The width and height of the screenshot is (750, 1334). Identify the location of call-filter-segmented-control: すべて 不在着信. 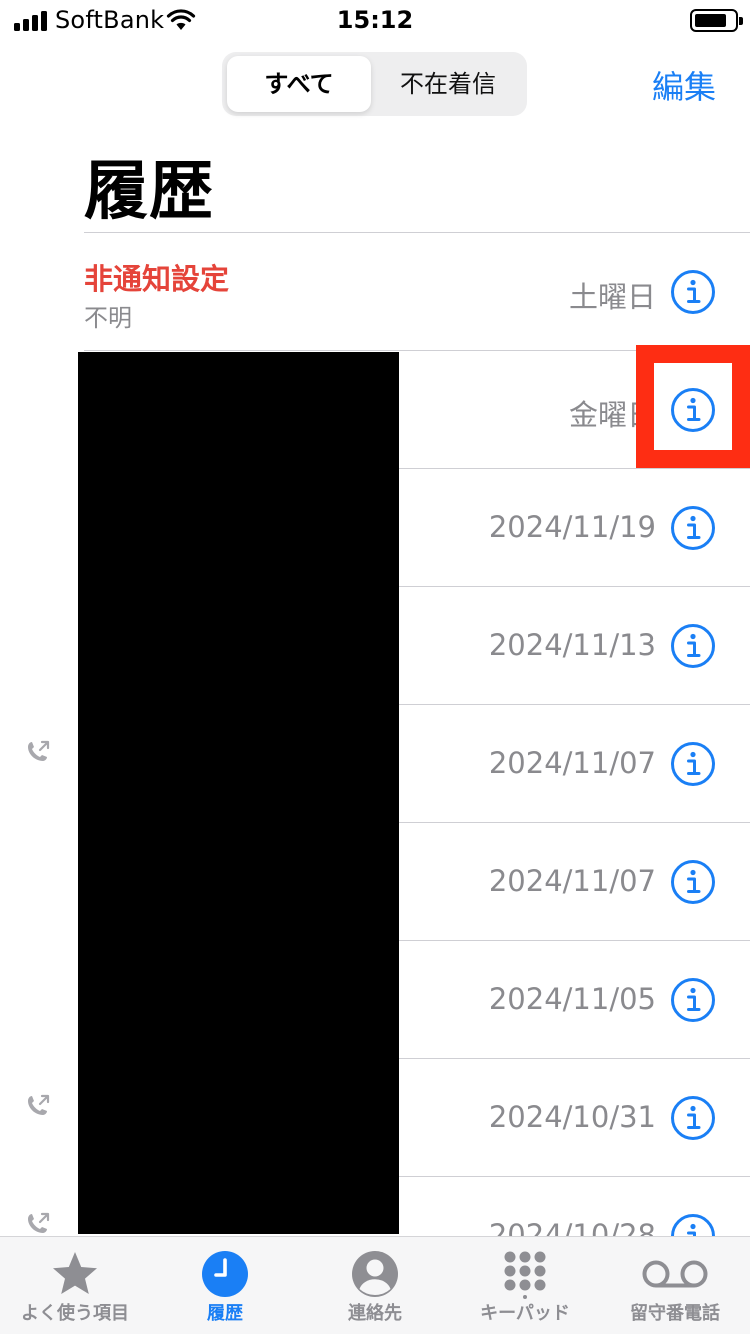
(374, 84).